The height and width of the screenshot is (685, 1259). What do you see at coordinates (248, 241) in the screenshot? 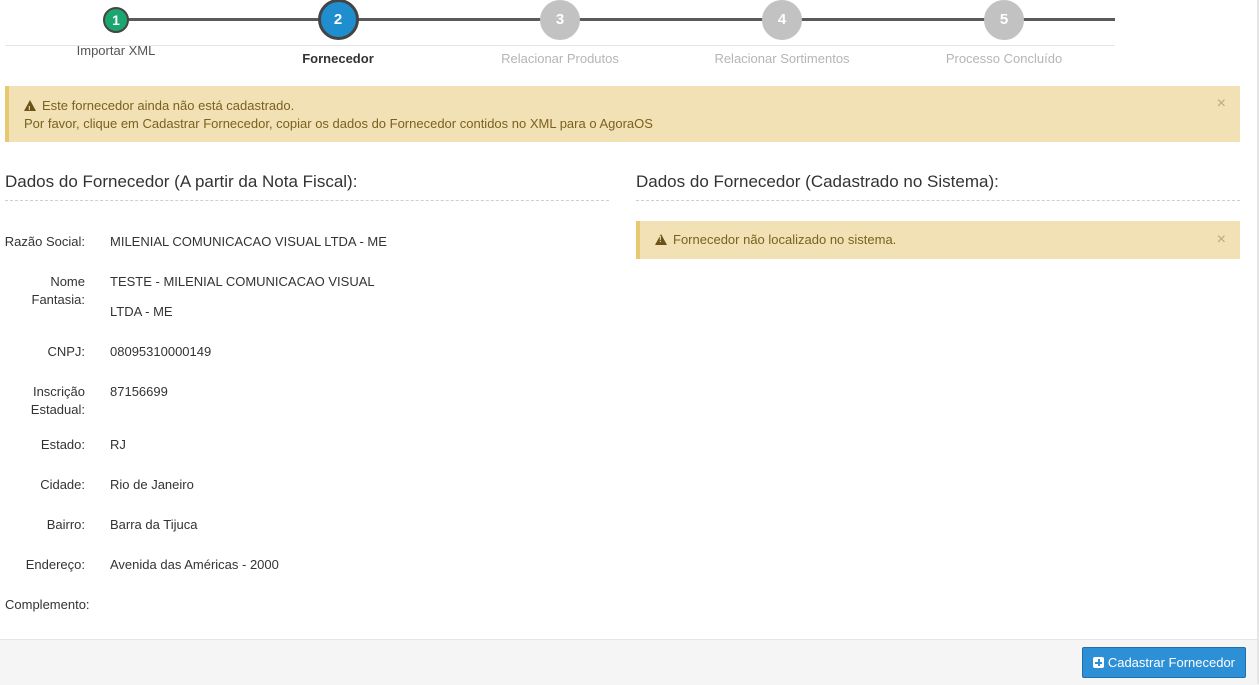
I see `field-value: MILENIAL COMUNICACAO VISUAL LTDA - ME` at bounding box center [248, 241].